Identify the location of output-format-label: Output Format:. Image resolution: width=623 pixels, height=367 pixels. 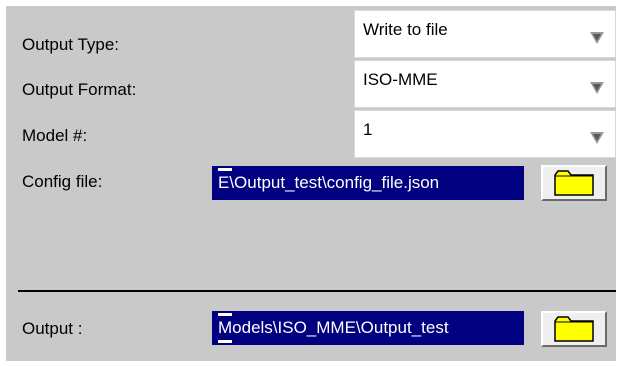
(79, 89).